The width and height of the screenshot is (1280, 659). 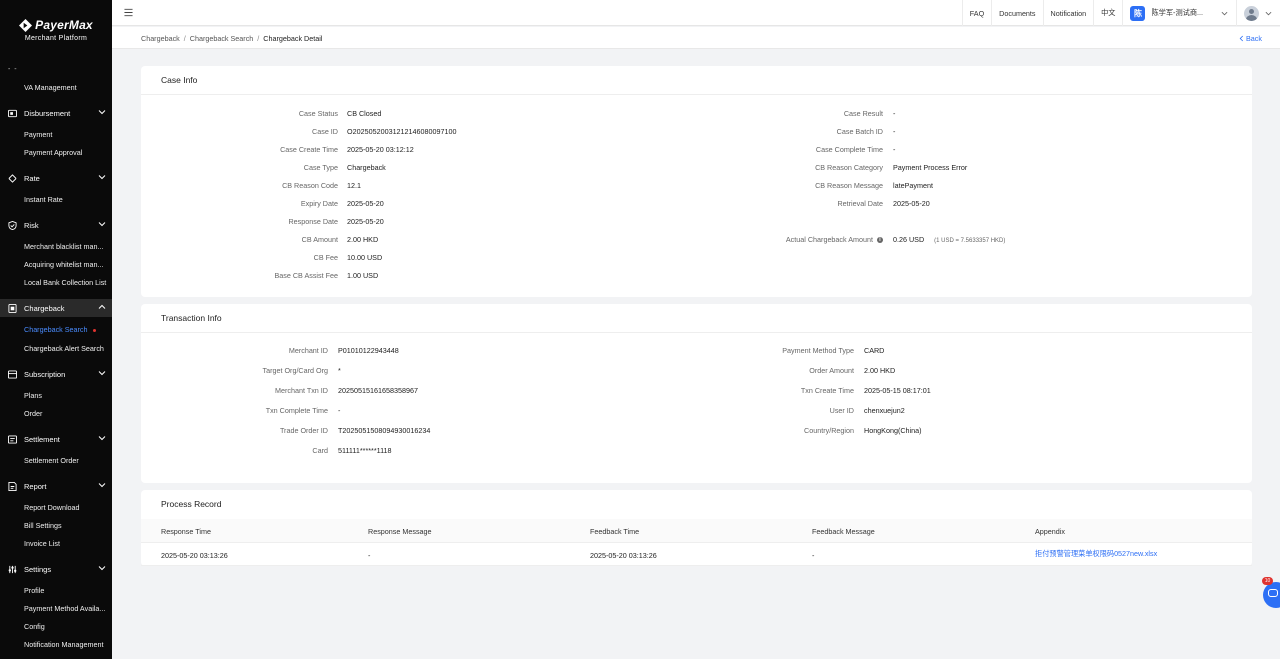 I want to click on sidebar-group-subscription: Subscription, so click(x=56, y=374).